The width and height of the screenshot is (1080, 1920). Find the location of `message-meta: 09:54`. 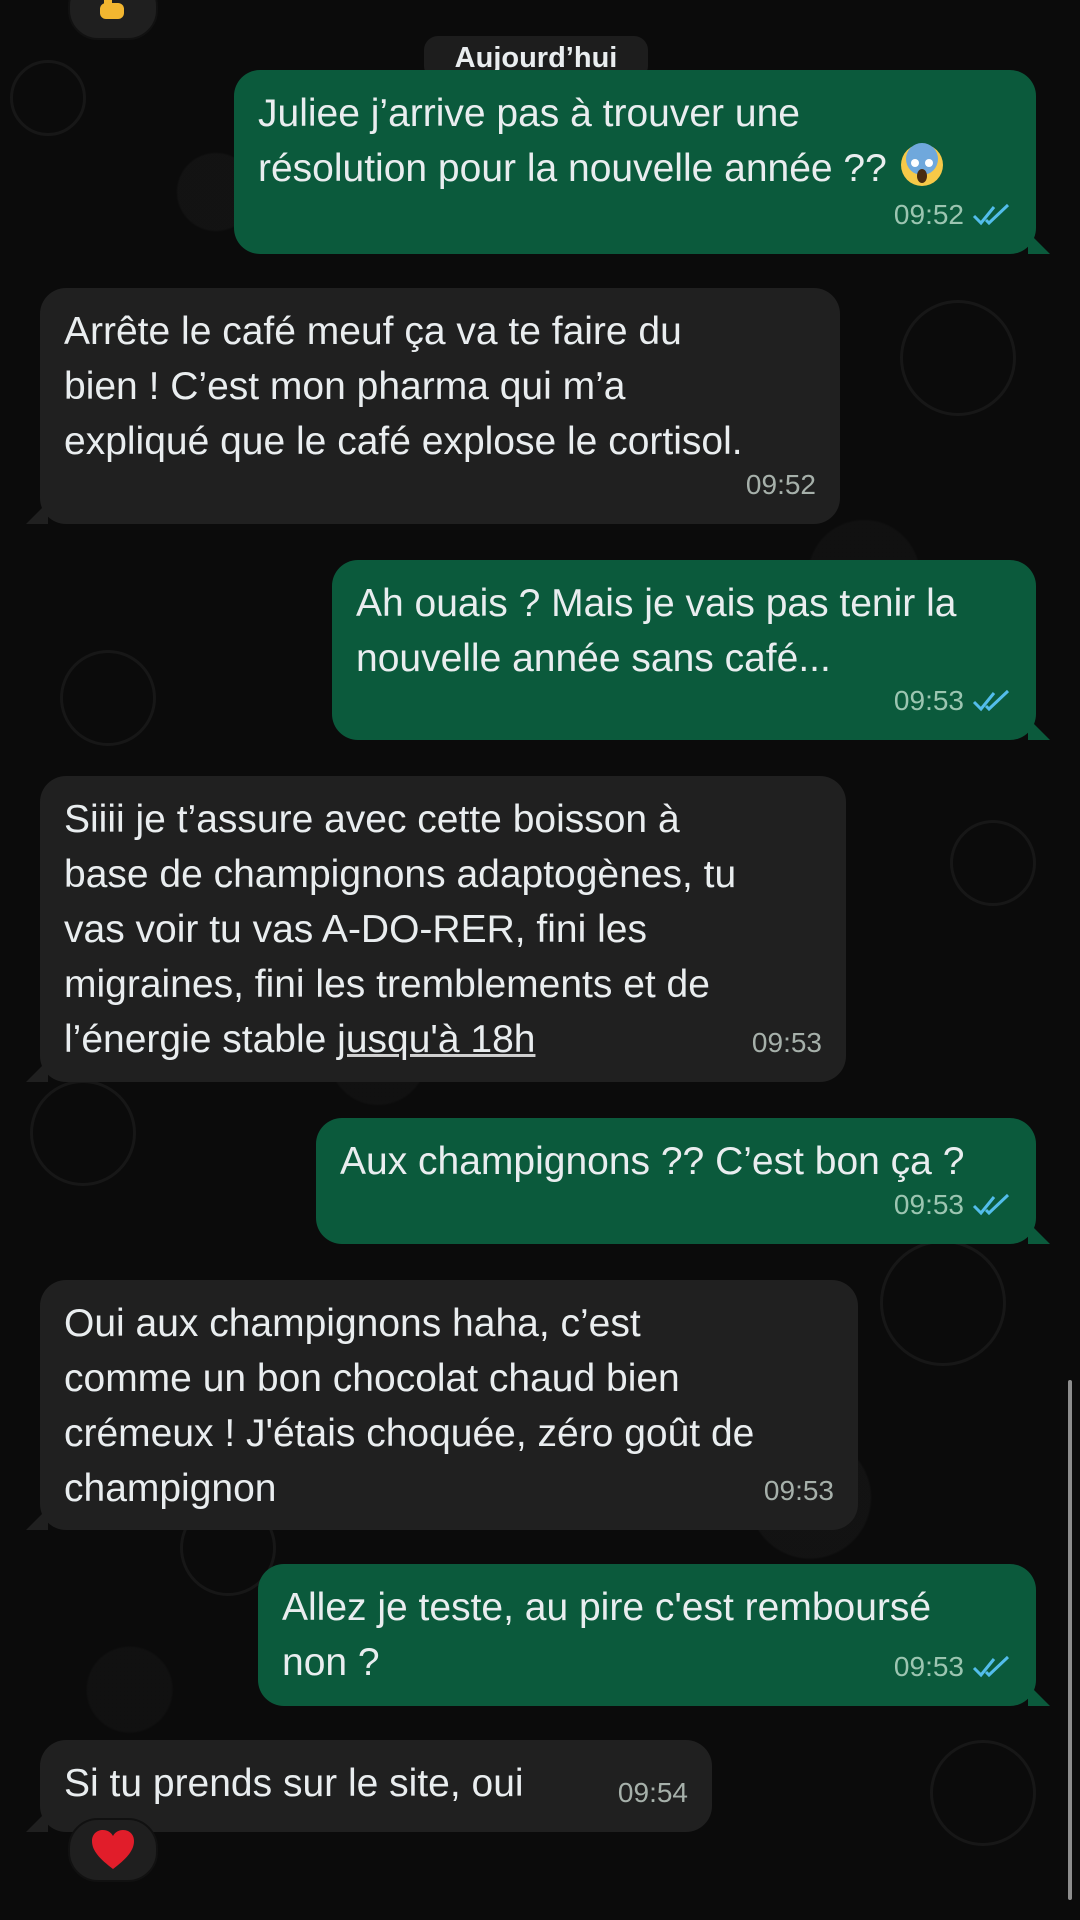

message-meta: 09:54 is located at coordinates (653, 1792).